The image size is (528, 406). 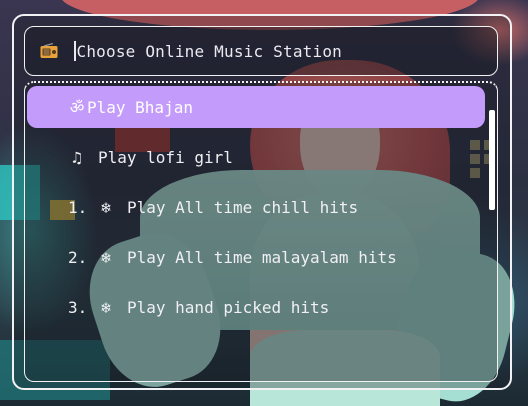 What do you see at coordinates (262, 257) in the screenshot?
I see `item-label: Play All time malayalam hits` at bounding box center [262, 257].